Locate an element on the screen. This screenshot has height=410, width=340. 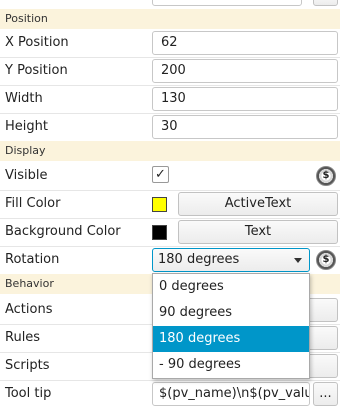
background-color-swatch is located at coordinates (159, 232).